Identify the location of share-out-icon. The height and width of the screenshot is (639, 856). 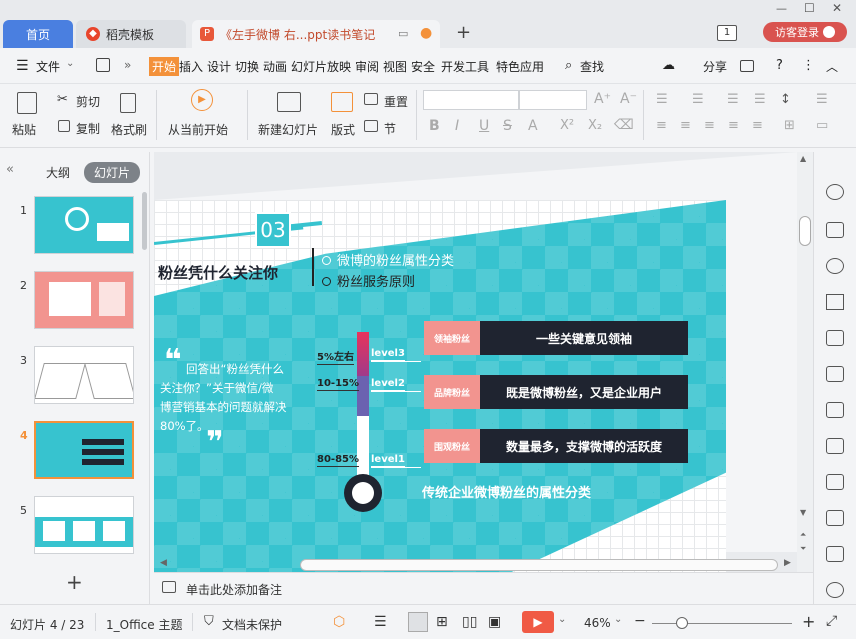
(835, 482).